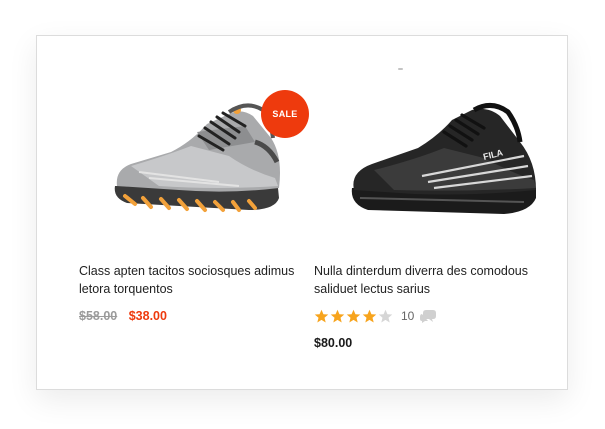 This screenshot has width=605, height=429. I want to click on product-price: $80.00, so click(333, 343).